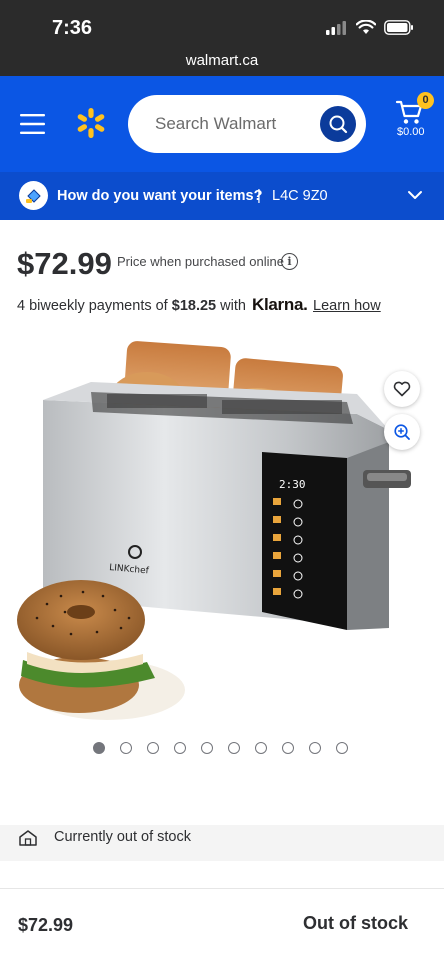  Describe the element at coordinates (356, 923) in the screenshot. I see `out-of-stock-label: Out of stock` at that location.